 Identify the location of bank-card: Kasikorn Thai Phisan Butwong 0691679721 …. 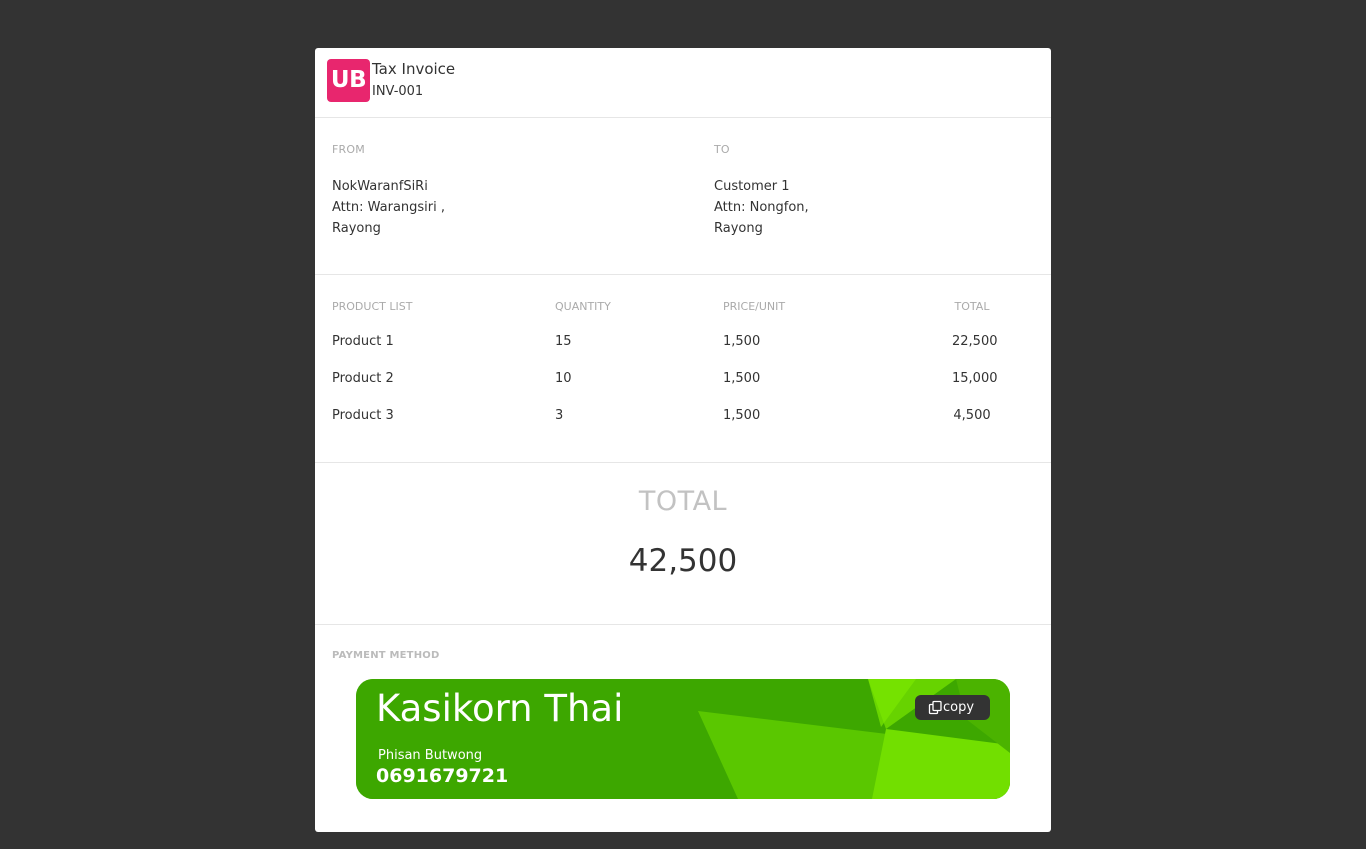
(683, 739).